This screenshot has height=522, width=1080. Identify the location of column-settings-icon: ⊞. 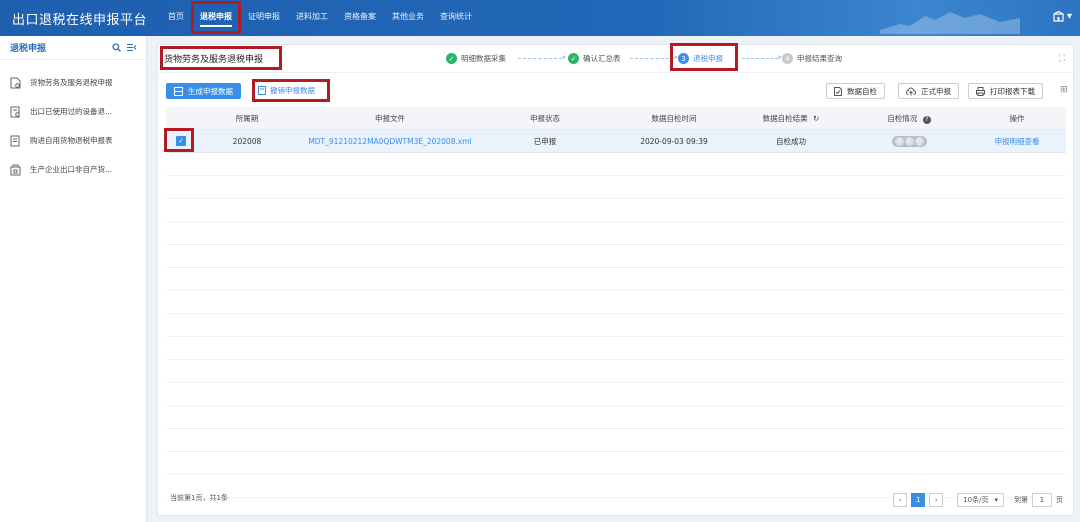
(1064, 90).